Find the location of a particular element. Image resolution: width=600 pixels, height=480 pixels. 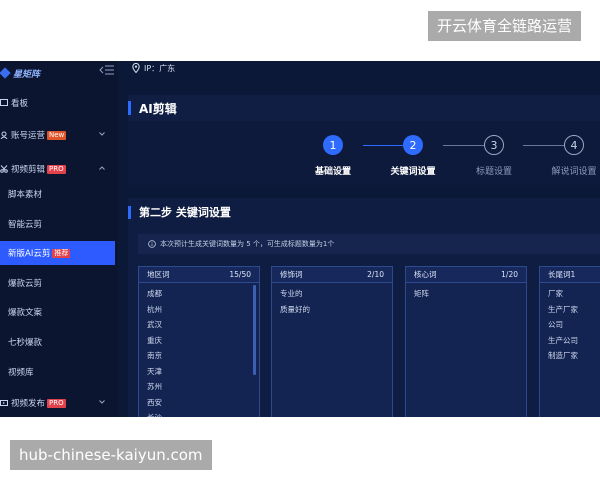

keyword-list: 矩阵 is located at coordinates (466, 292).